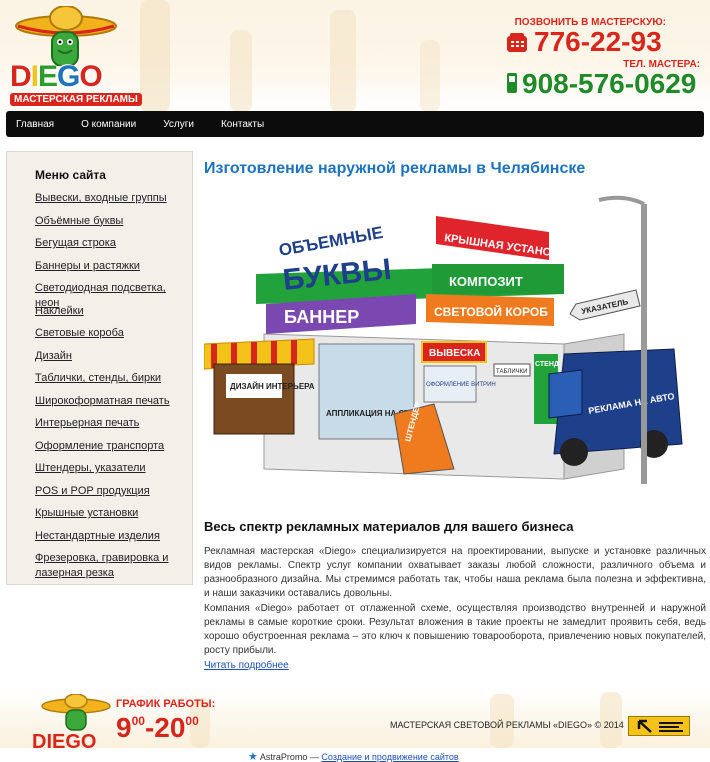 The height and width of the screenshot is (762, 710). What do you see at coordinates (598, 42) in the screenshot?
I see `workshop-phone: 776-22-93` at bounding box center [598, 42].